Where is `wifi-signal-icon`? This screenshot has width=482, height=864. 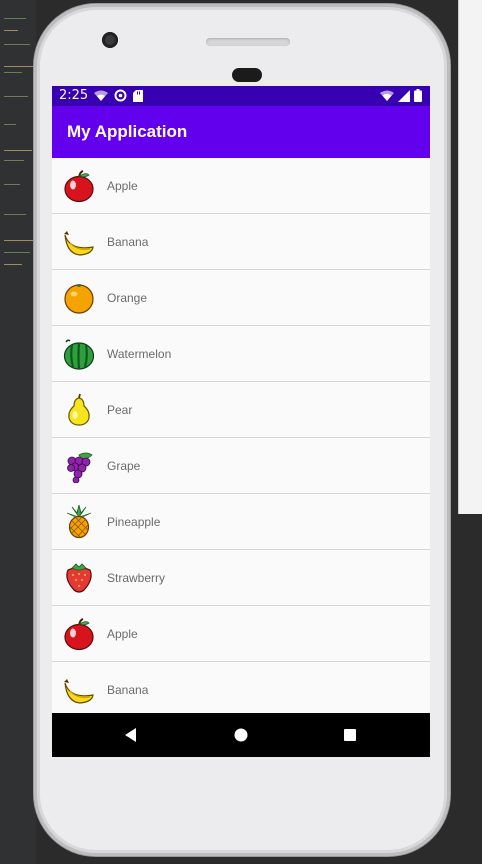 wifi-signal-icon is located at coordinates (387, 95).